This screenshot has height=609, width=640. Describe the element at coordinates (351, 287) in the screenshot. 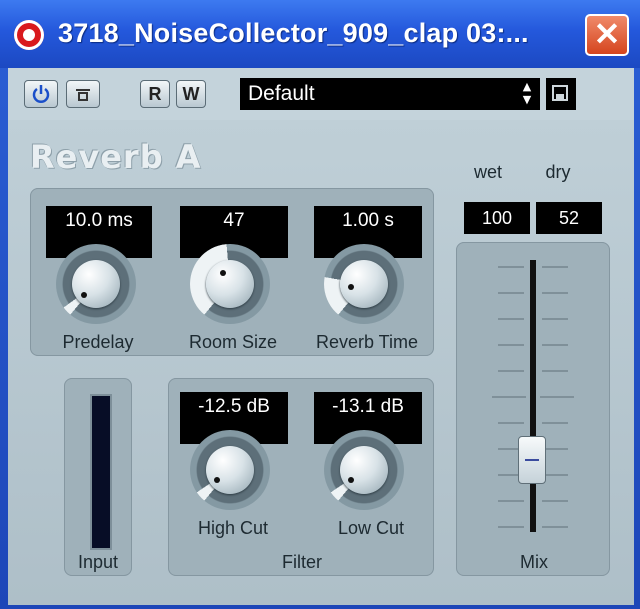

I see `reverb-time-knob-pointer` at that location.